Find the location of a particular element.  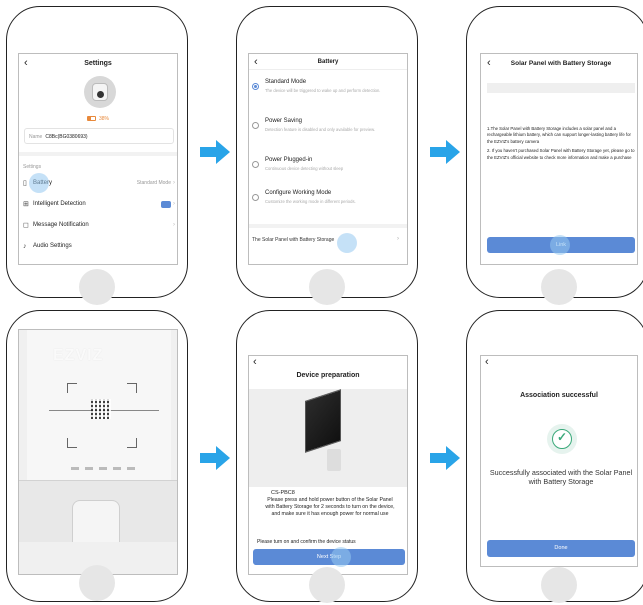

camera-image is located at coordinates (100, 92).